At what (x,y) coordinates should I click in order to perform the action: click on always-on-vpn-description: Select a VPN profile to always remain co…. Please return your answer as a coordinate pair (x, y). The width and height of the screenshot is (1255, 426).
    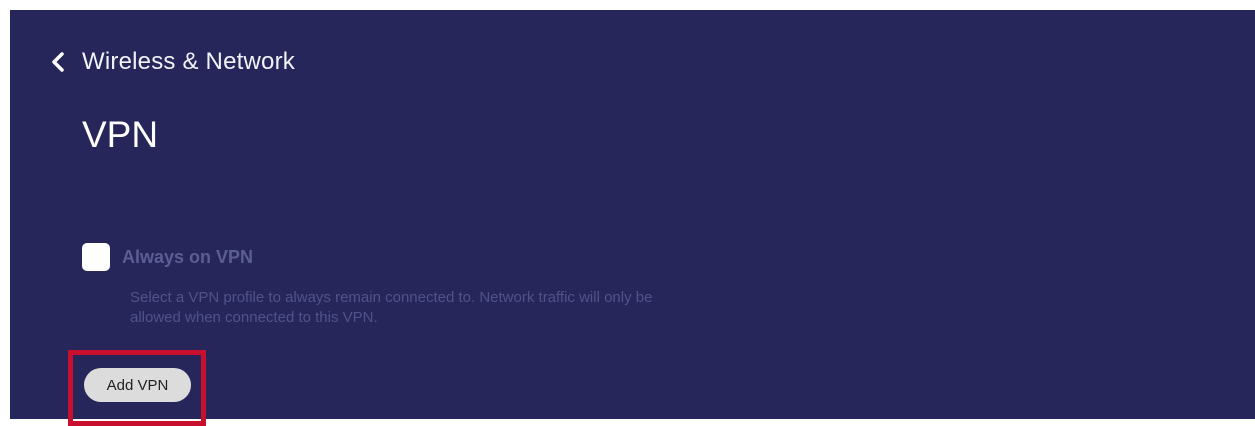
    Looking at the image, I should click on (391, 307).